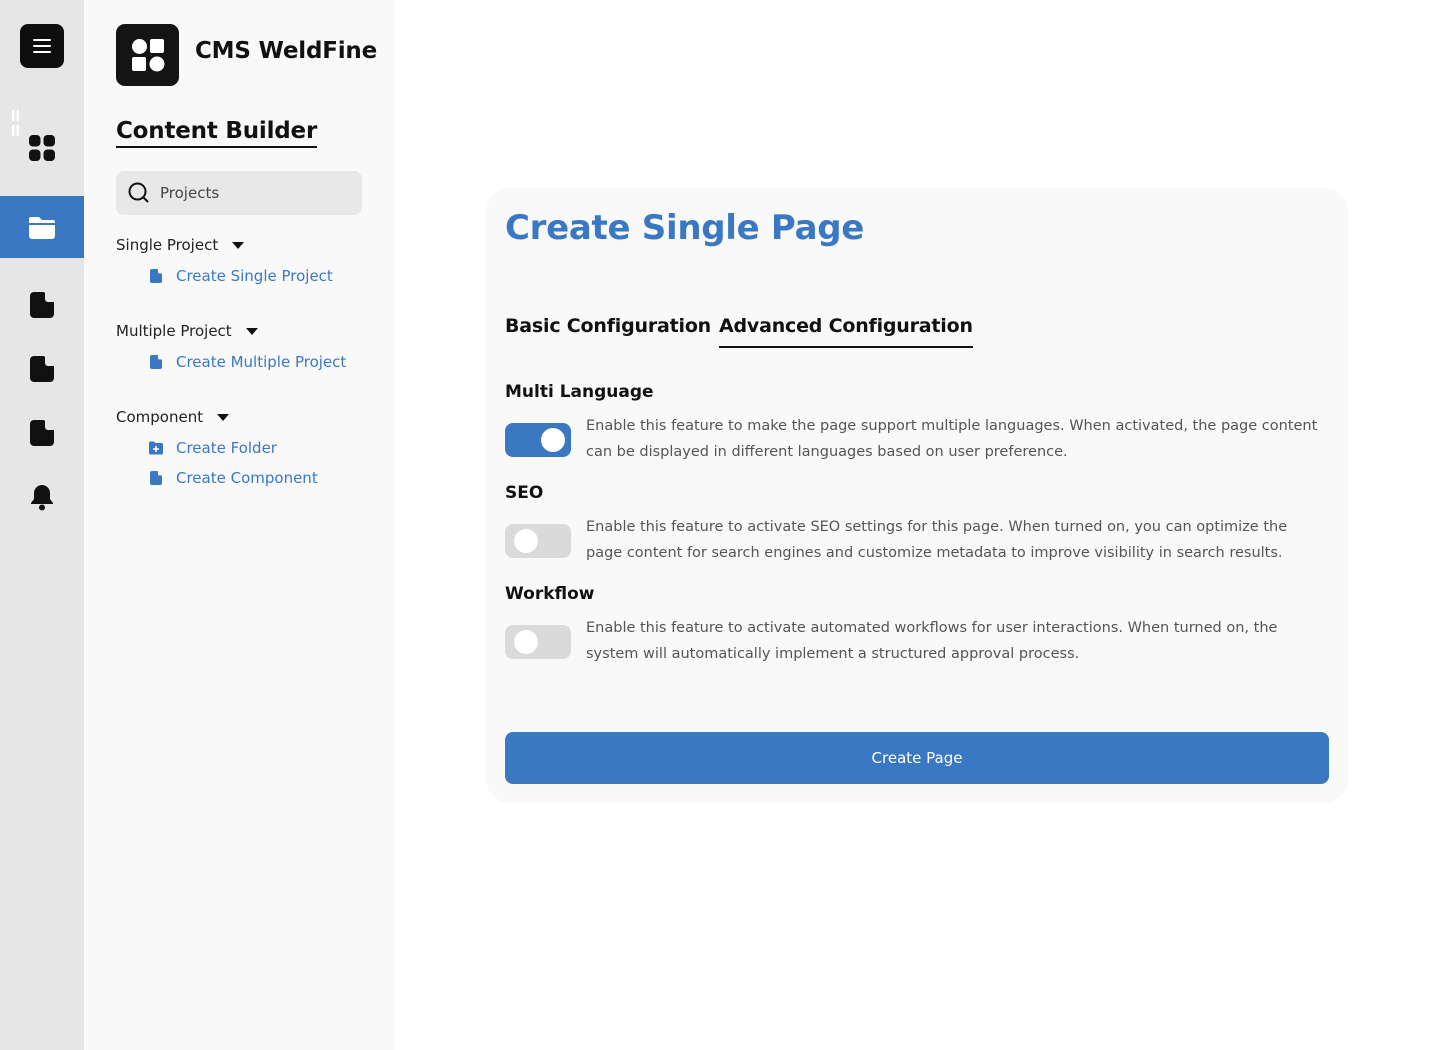 This screenshot has width=1440, height=1050. What do you see at coordinates (247, 478) in the screenshot?
I see `link-label: Create Component` at bounding box center [247, 478].